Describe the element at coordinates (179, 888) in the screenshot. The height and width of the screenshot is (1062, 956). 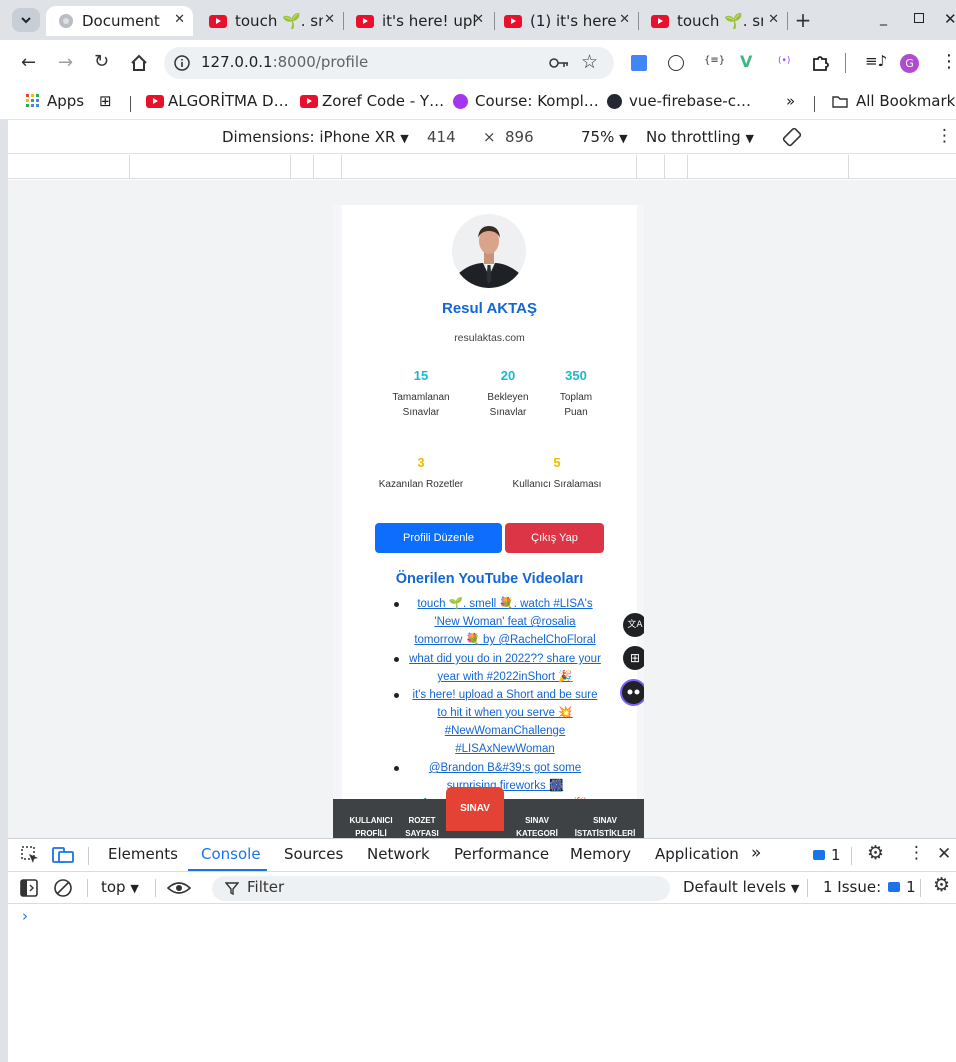
I see `eye-icon` at that location.